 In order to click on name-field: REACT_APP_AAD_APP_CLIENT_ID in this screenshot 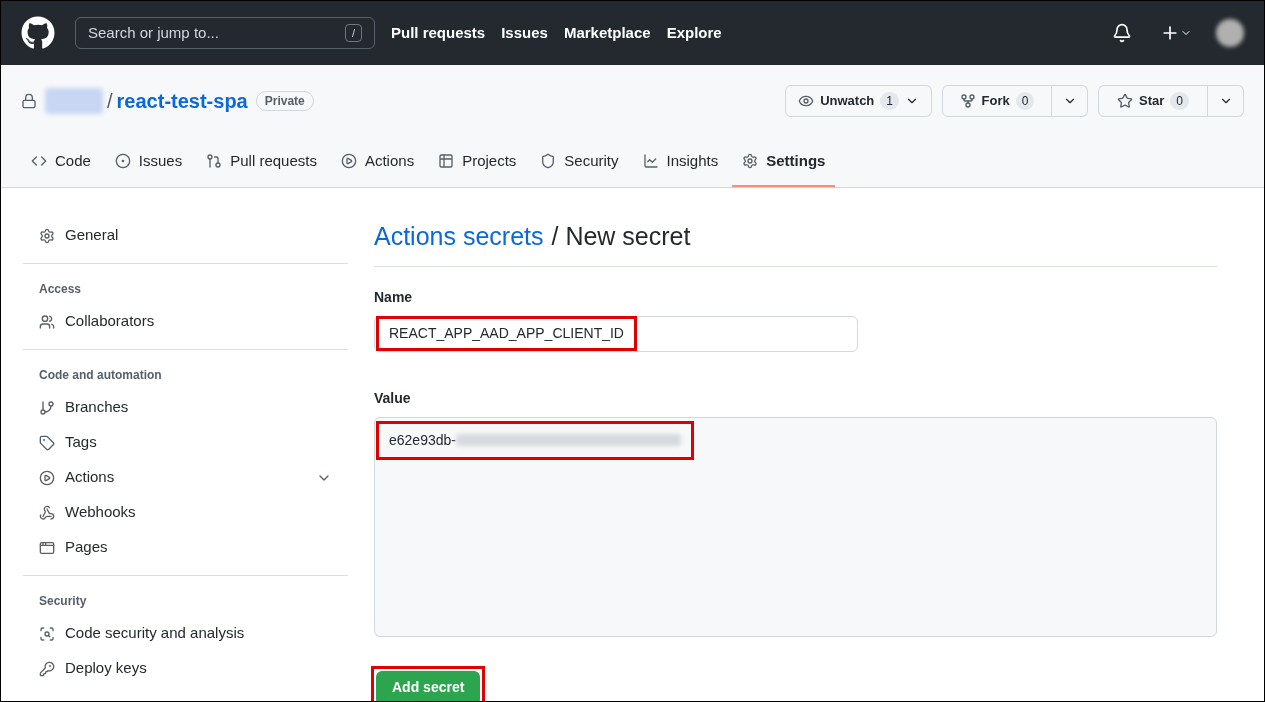, I will do `click(616, 333)`.